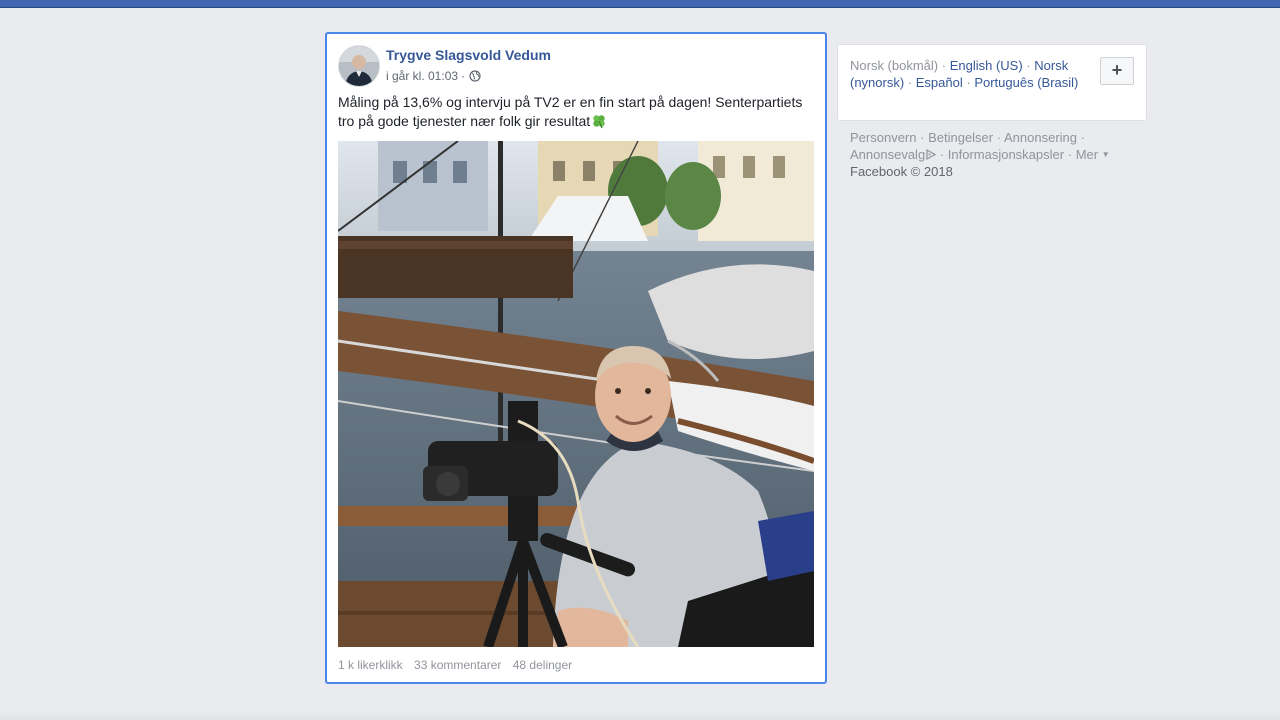  I want to click on language-link-english: English (US), so click(986, 65).